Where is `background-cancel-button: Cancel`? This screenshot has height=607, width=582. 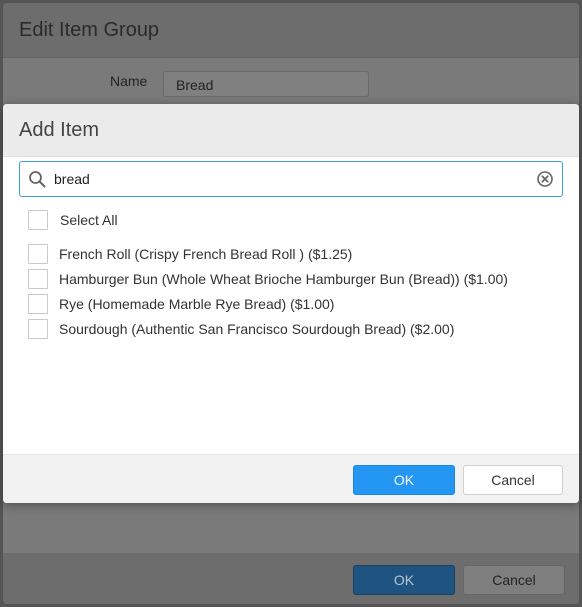
background-cancel-button: Cancel is located at coordinates (514, 580).